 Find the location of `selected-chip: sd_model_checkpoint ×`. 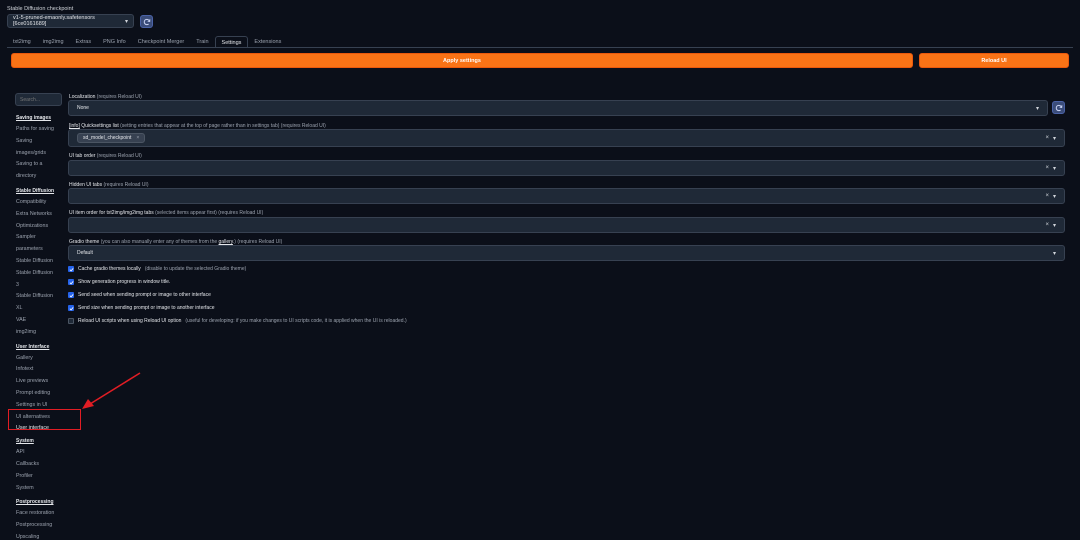

selected-chip: sd_model_checkpoint × is located at coordinates (111, 138).